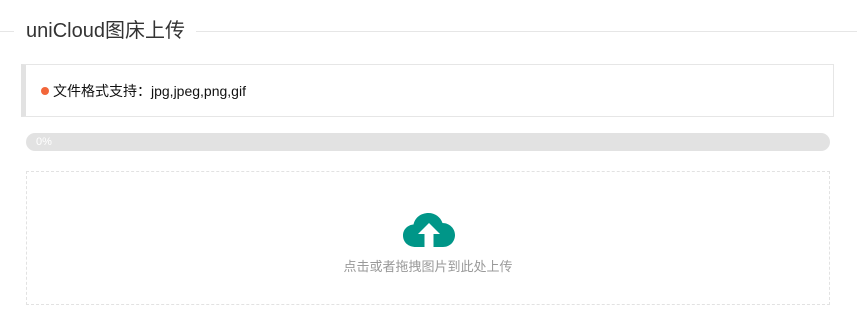 Image resolution: width=857 pixels, height=336 pixels. Describe the element at coordinates (428, 142) in the screenshot. I see `upload-progress-bar: 0%` at that location.